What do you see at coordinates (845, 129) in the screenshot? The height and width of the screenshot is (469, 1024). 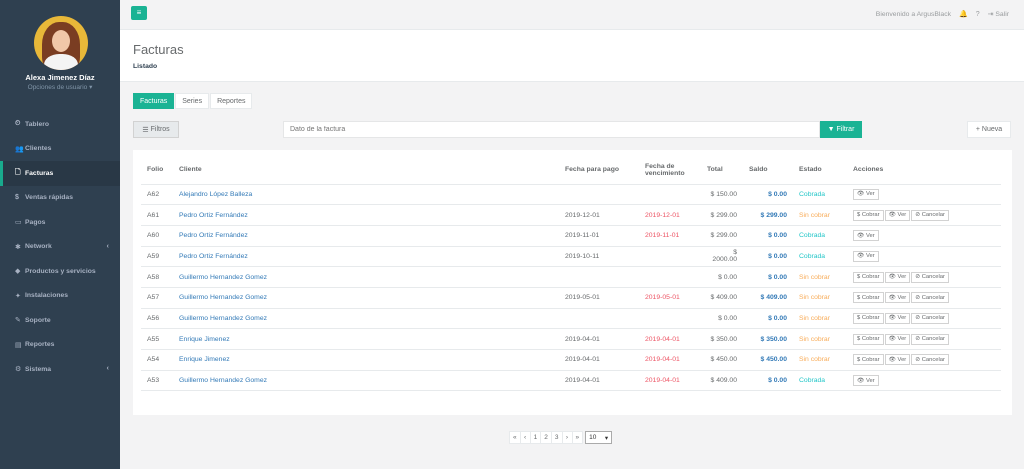 I see `filtrar-label: Filtrar` at bounding box center [845, 129].